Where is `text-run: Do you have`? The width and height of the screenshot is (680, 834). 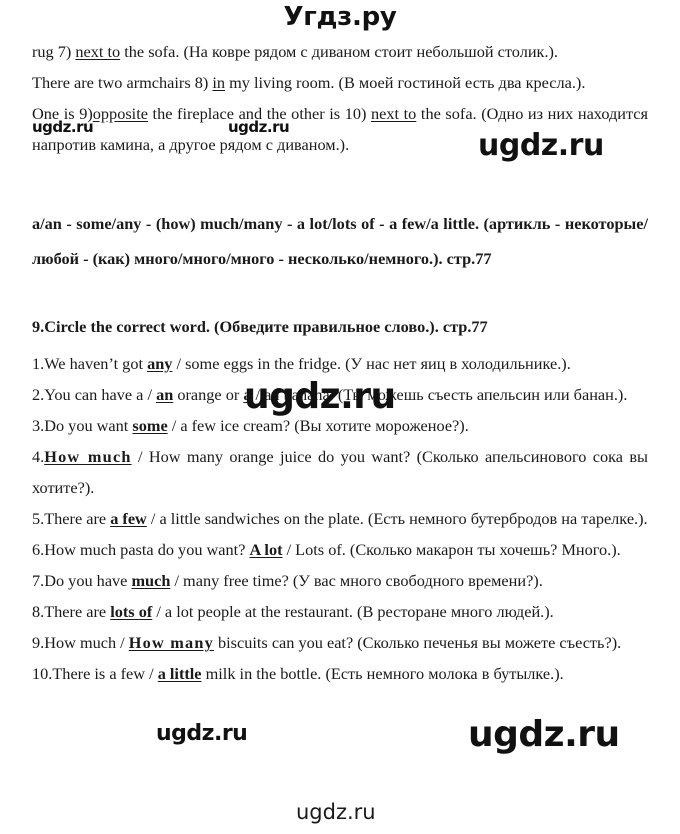
text-run: Do you have is located at coordinates (88, 580).